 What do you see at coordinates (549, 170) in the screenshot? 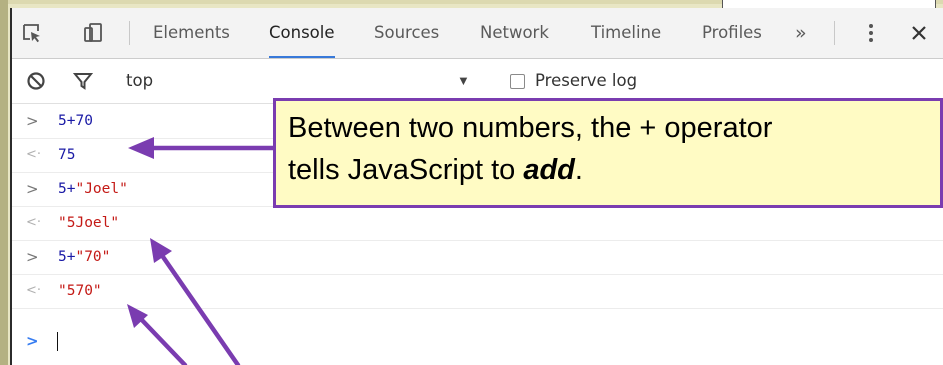
I see `callout-emphasis: add` at bounding box center [549, 170].